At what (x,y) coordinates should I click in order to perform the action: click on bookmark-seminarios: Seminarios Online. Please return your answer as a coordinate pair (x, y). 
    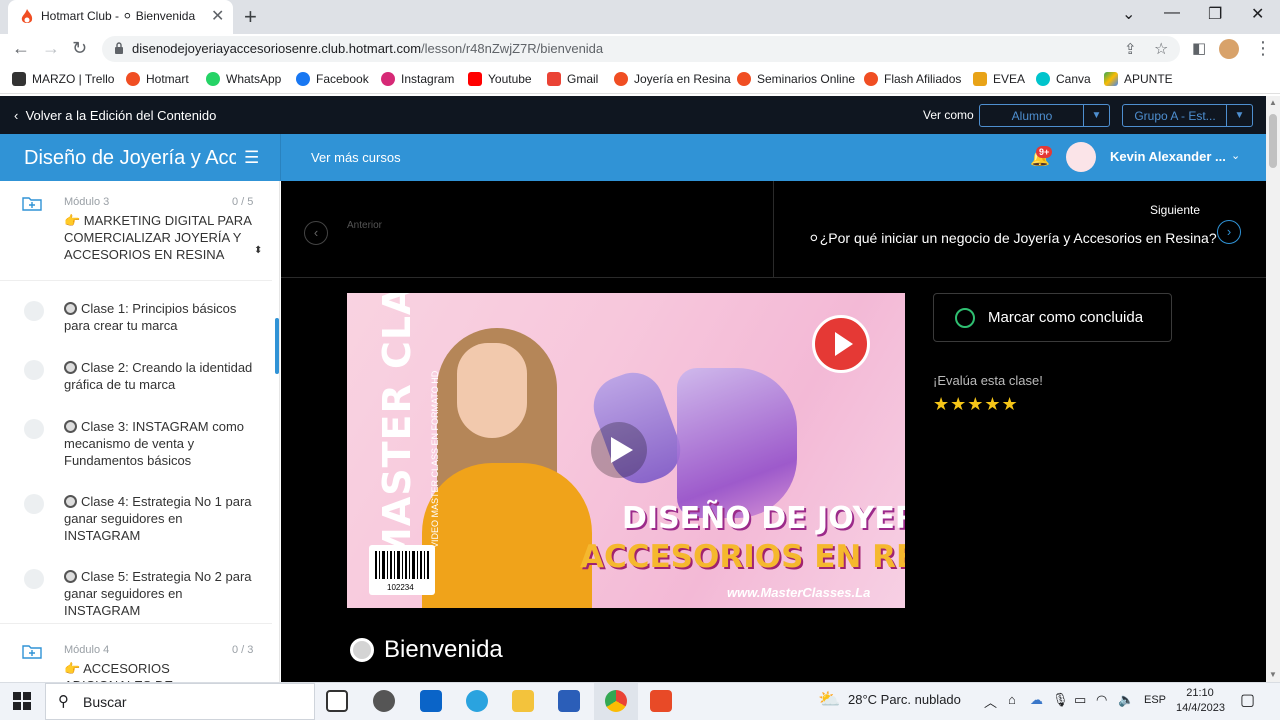
    Looking at the image, I should click on (796, 79).